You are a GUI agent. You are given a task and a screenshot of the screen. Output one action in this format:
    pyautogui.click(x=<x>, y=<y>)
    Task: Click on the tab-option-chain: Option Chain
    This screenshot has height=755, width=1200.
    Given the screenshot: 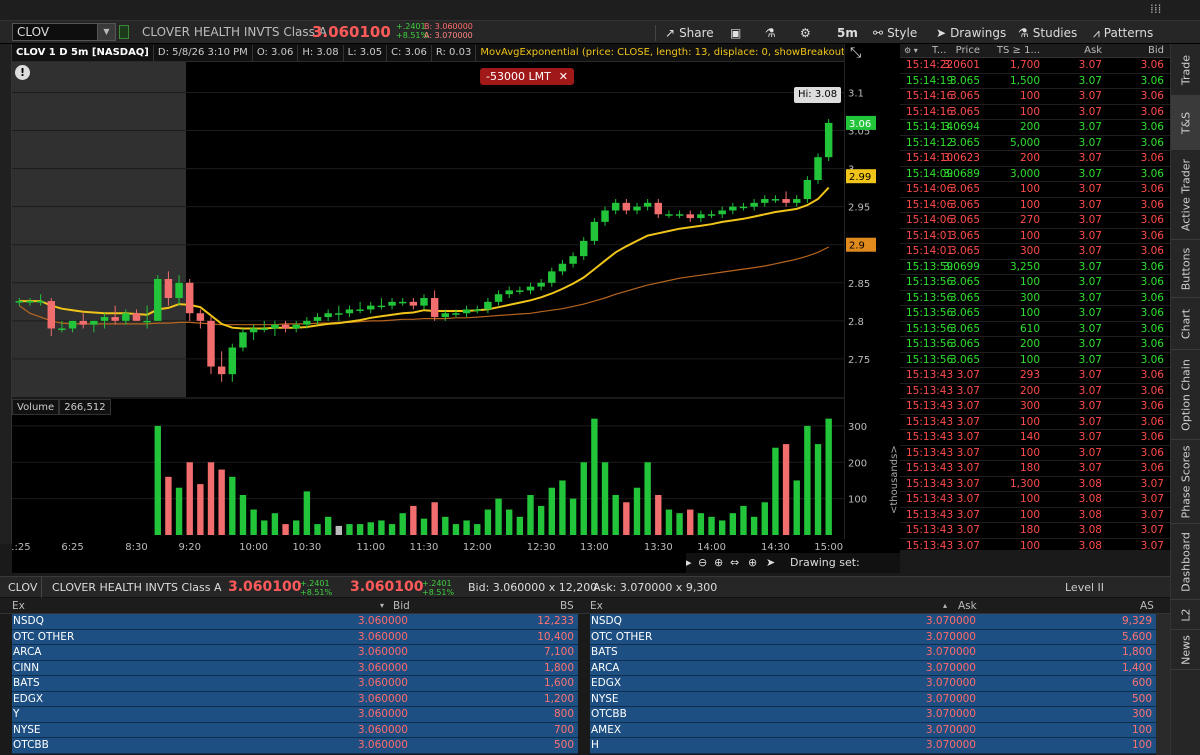 What is the action you would take?
    pyautogui.click(x=1185, y=395)
    